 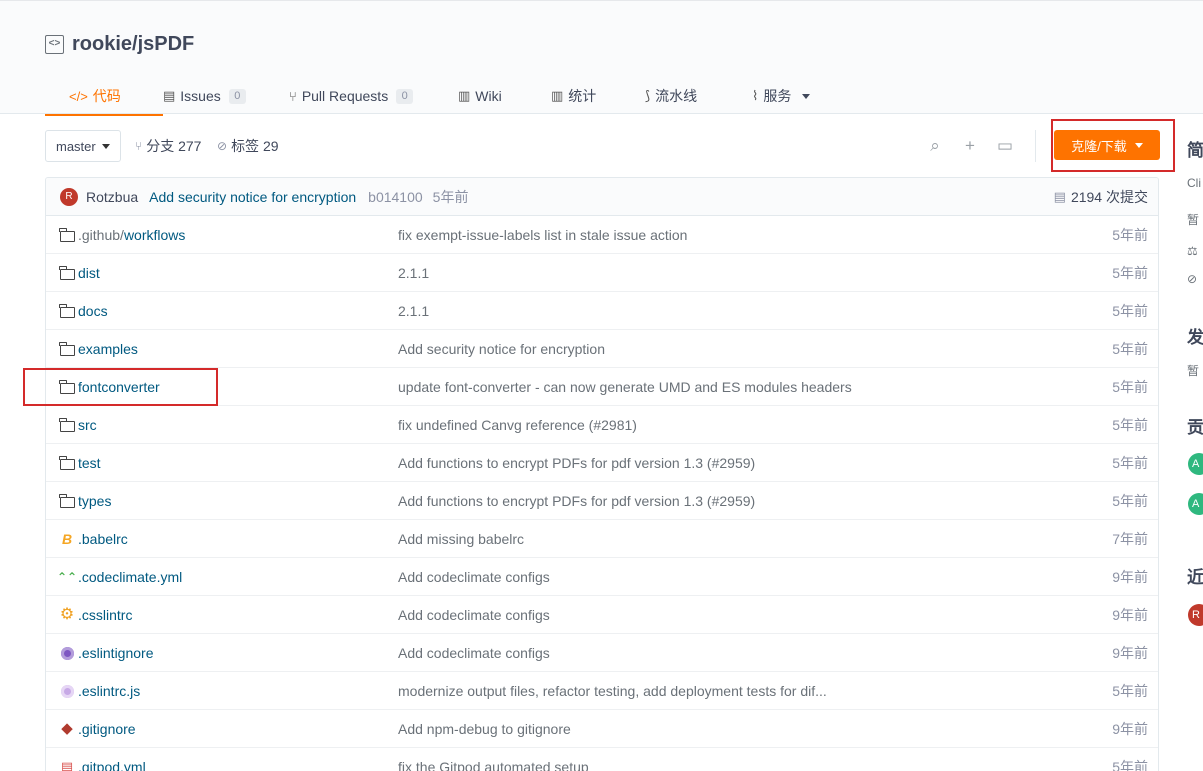 I want to click on file-icon-wrap: ▤, so click(x=67, y=764).